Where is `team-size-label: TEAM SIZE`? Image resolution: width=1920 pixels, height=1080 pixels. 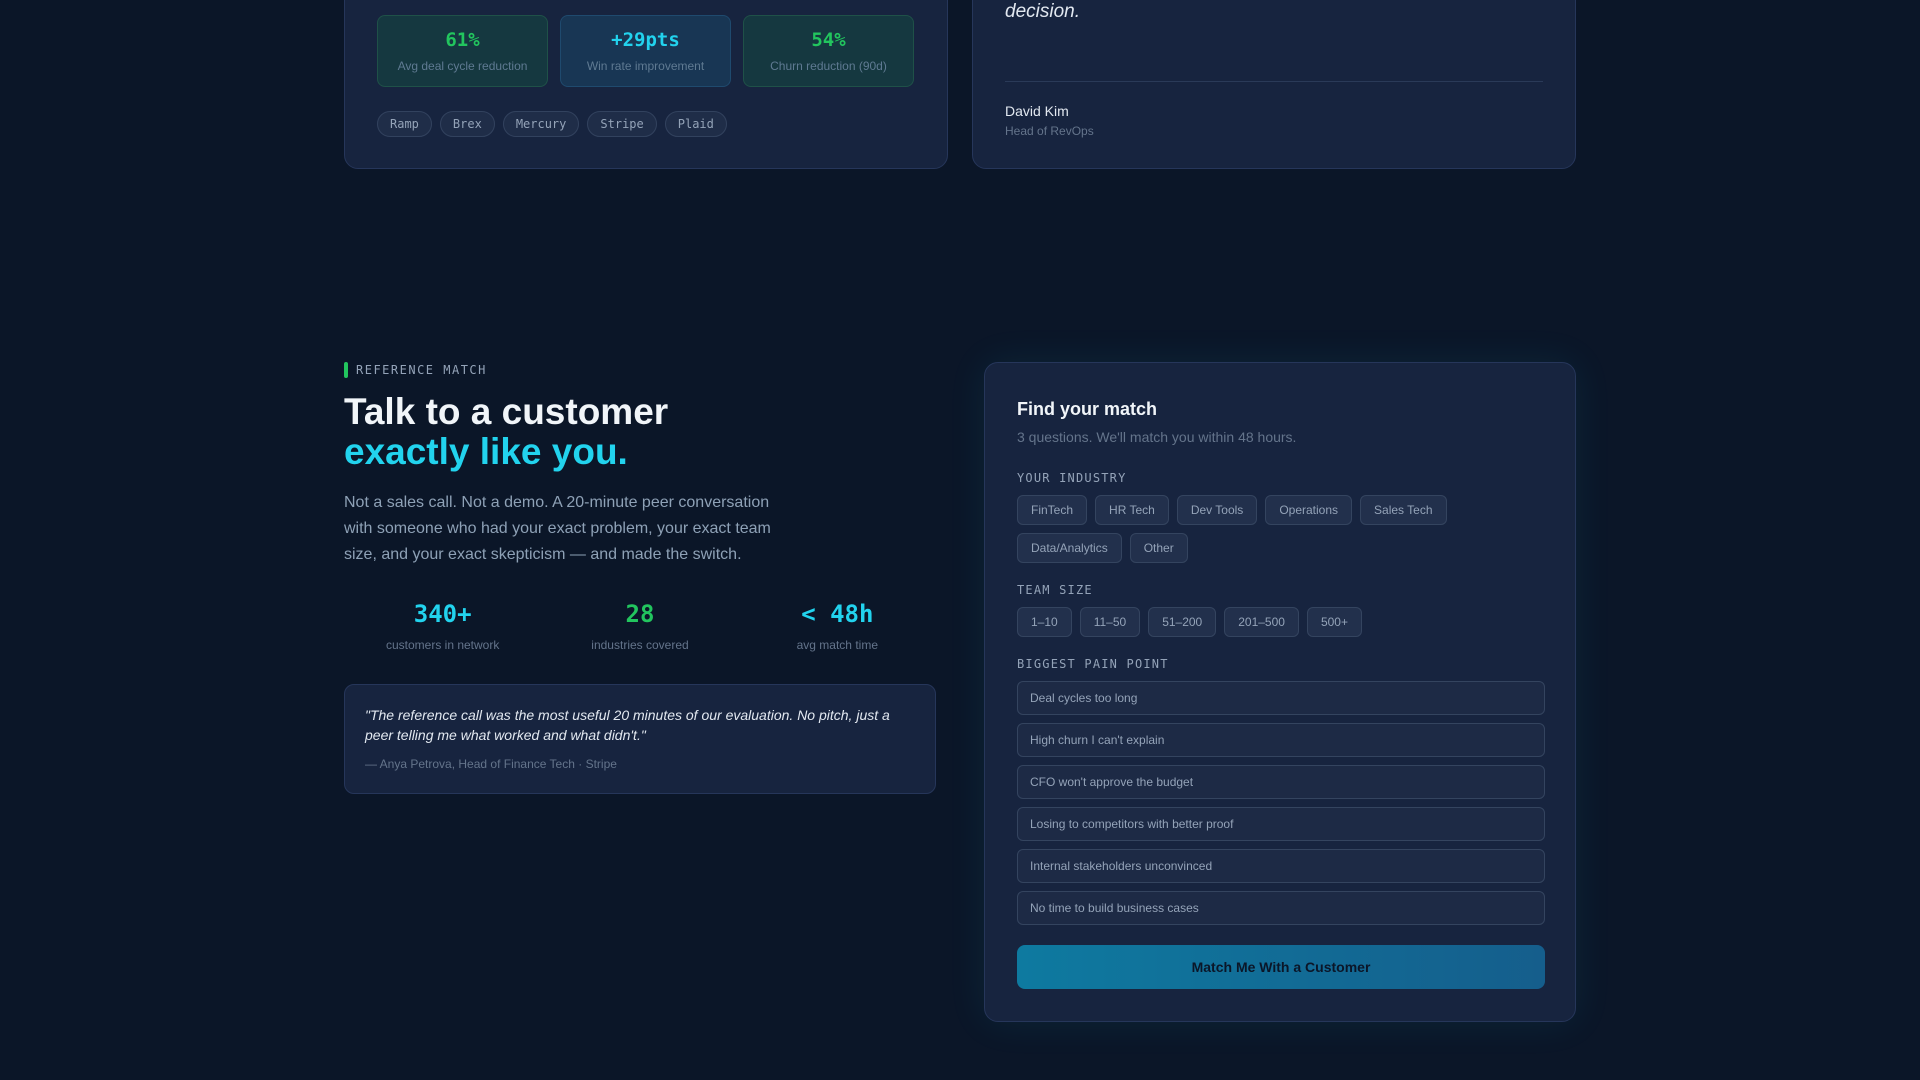 team-size-label: TEAM SIZE is located at coordinates (1055, 590).